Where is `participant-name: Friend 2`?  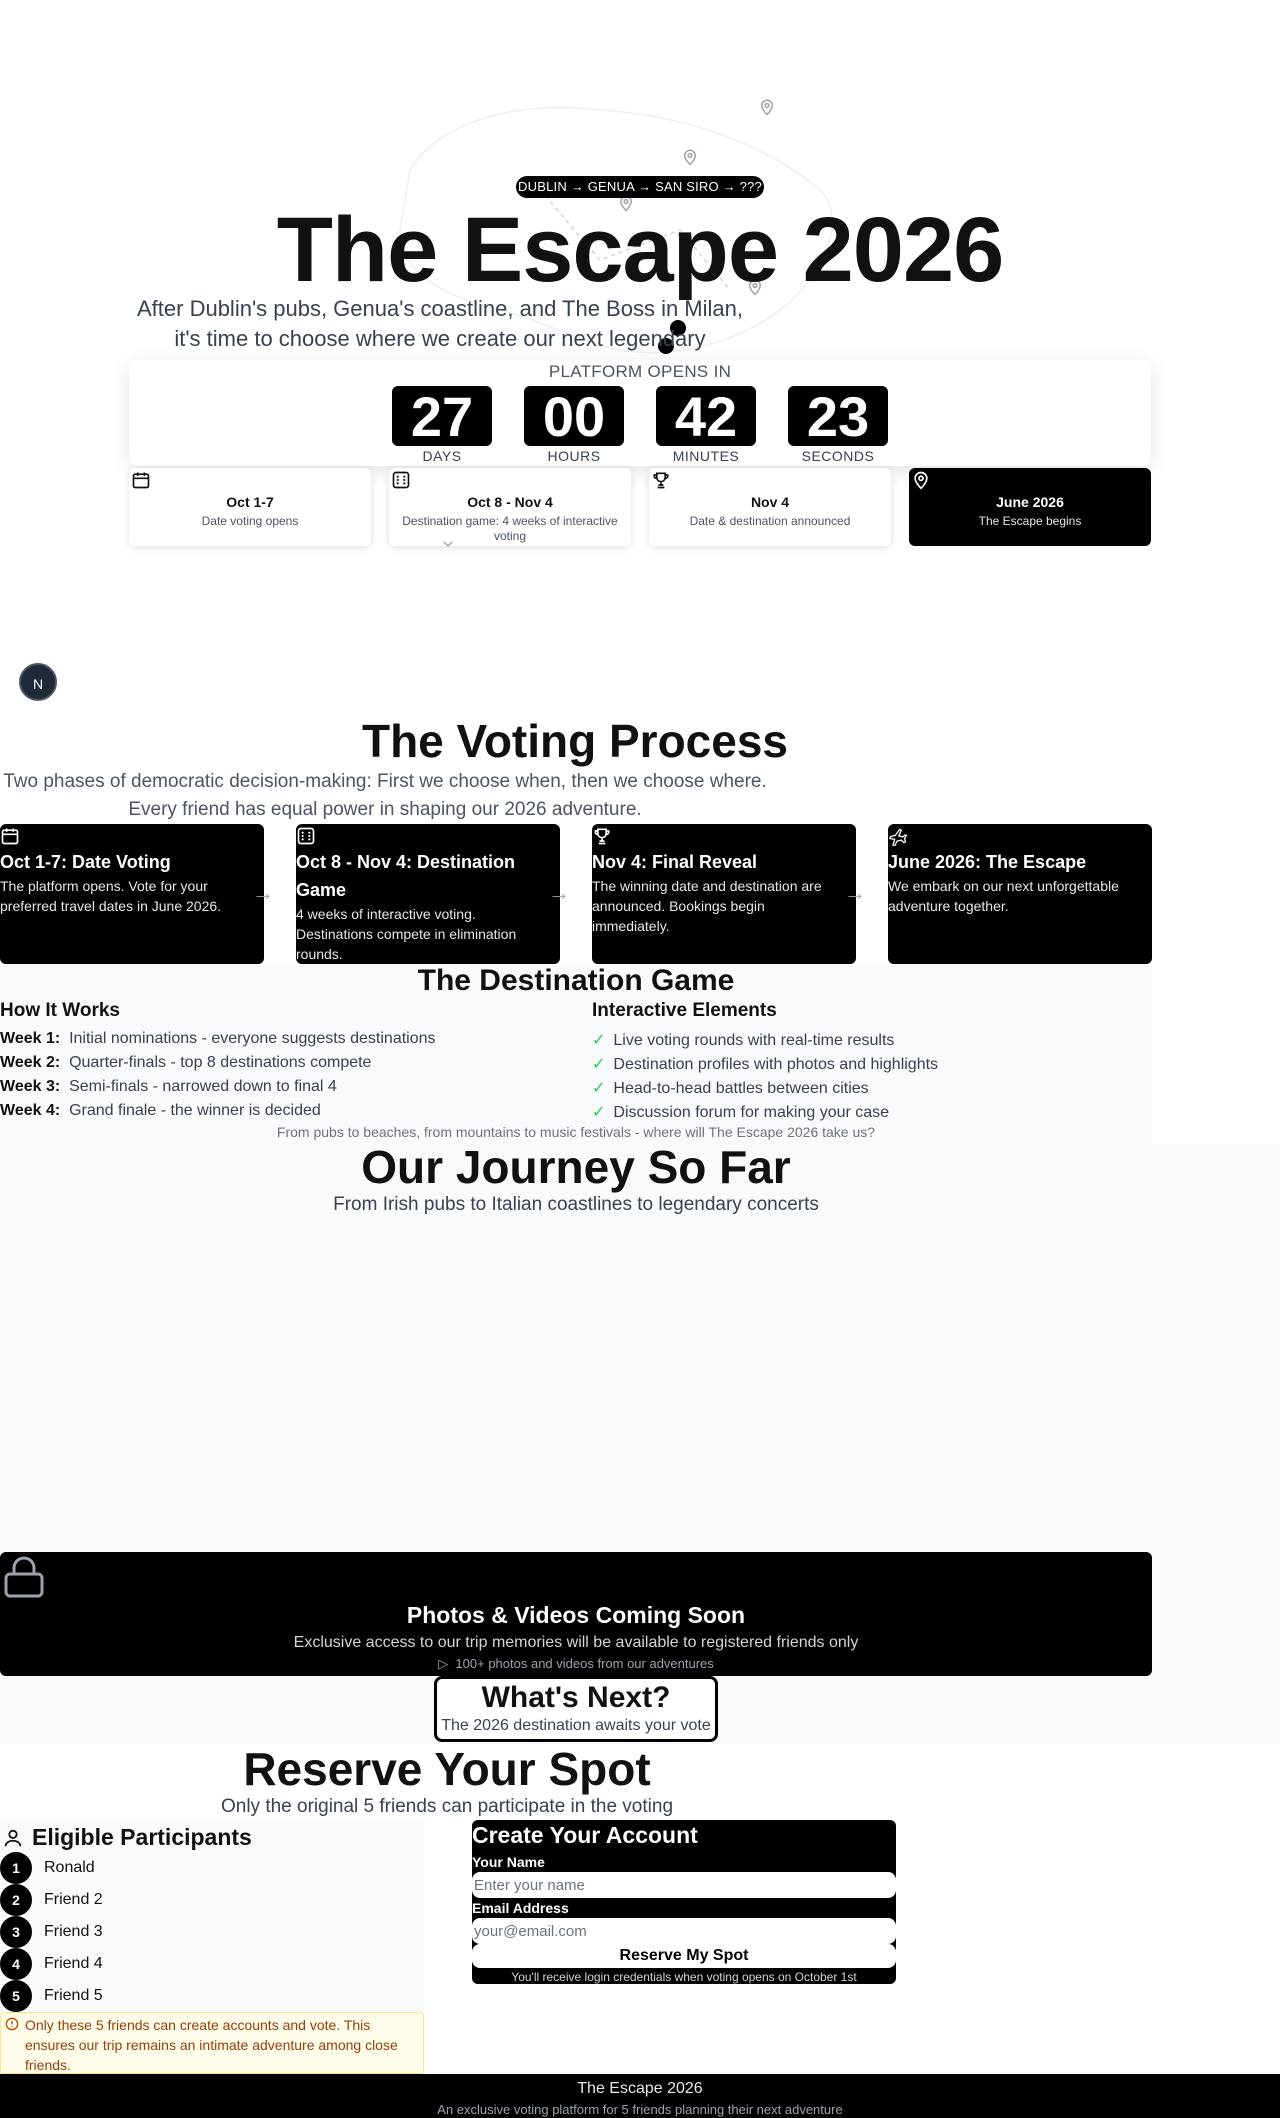
participant-name: Friend 2 is located at coordinates (73, 1899).